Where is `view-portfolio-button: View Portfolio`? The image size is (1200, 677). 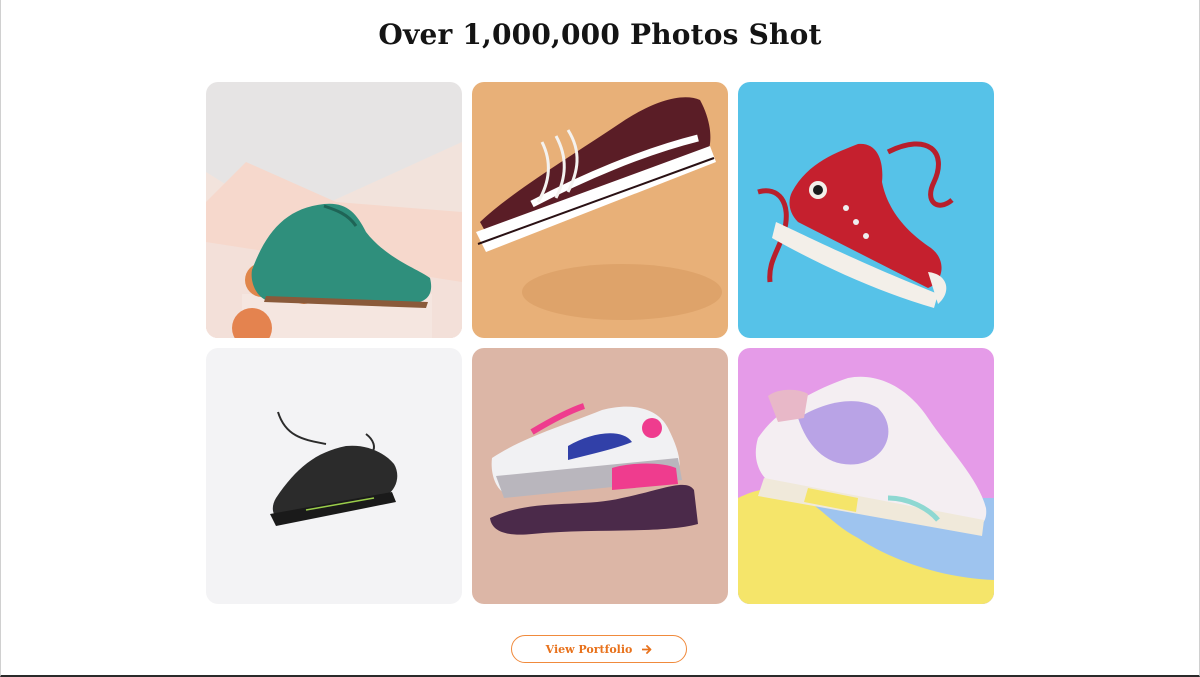 view-portfolio-button: View Portfolio is located at coordinates (599, 649).